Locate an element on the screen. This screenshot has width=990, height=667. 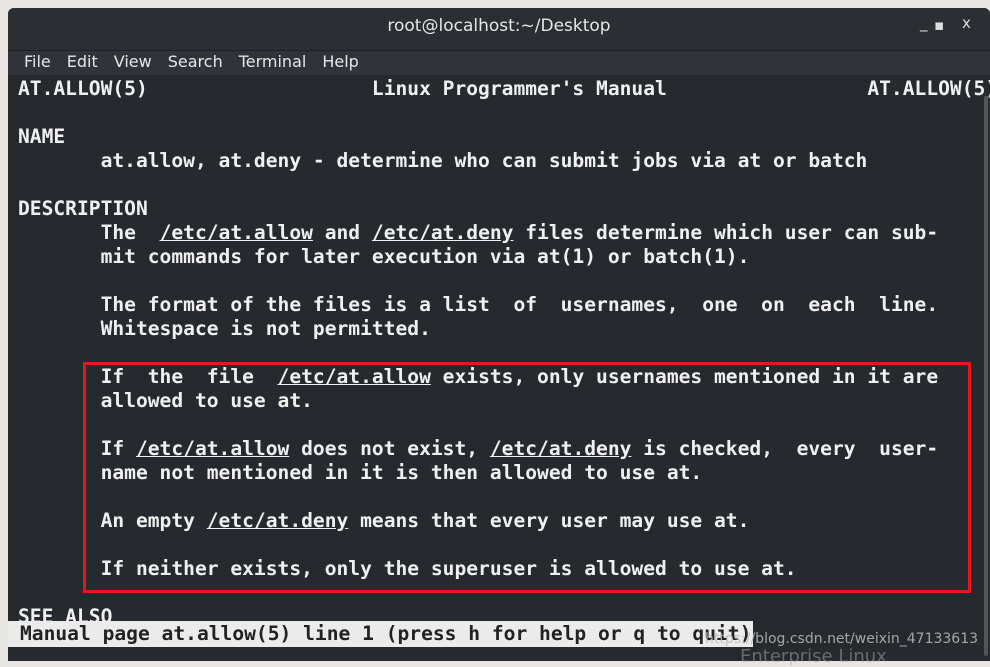
title-bar: root@localhost:~/Desktop _ ▪ x is located at coordinates (499, 29).